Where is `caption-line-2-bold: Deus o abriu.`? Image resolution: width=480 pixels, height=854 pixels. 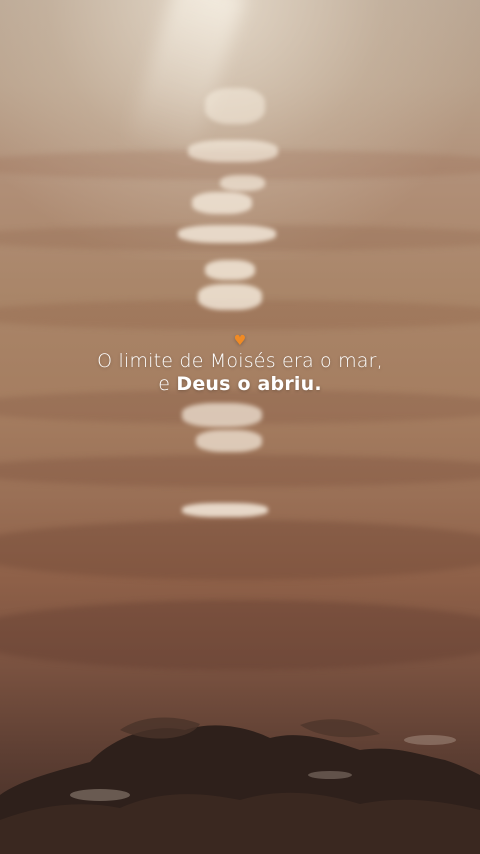
caption-line-2-bold: Deus o abriu. is located at coordinates (249, 384).